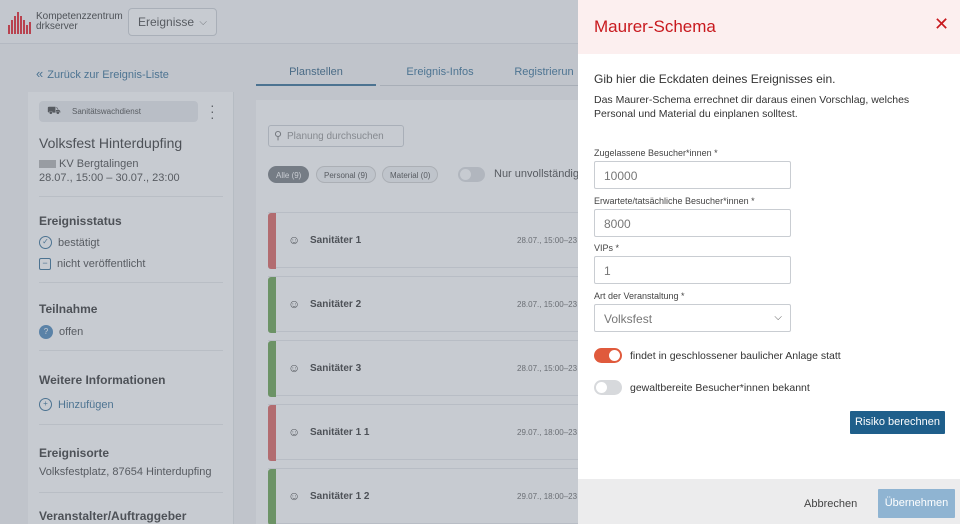 This screenshot has height=524, width=960. What do you see at coordinates (897, 422) in the screenshot?
I see `calculate-risk-button: Risiko berechnen` at bounding box center [897, 422].